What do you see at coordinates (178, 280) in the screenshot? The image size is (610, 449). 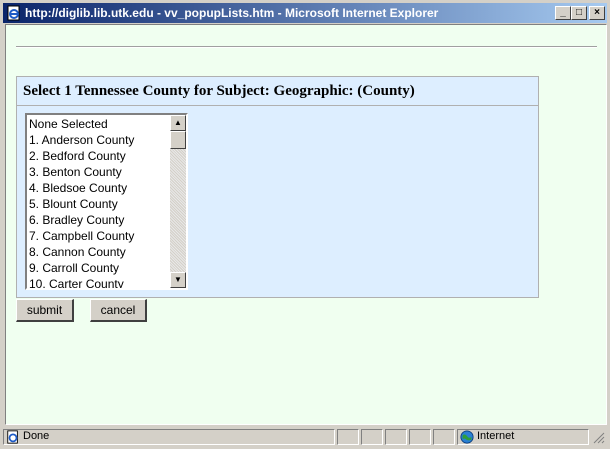 I see `scroll-down-arrow-icon: ▼` at bounding box center [178, 280].